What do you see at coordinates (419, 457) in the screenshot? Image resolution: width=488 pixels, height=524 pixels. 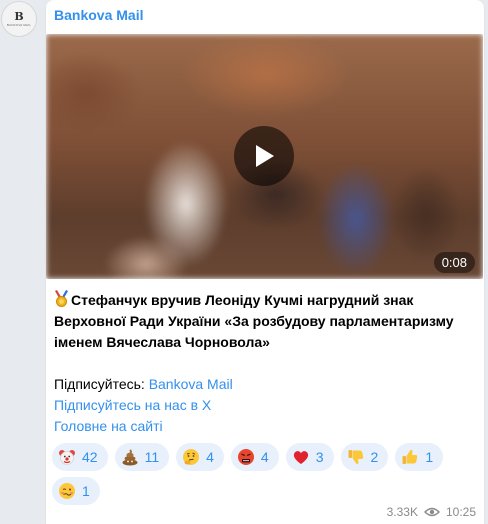 I see `reaction-chip-thumbs-up: 1` at bounding box center [419, 457].